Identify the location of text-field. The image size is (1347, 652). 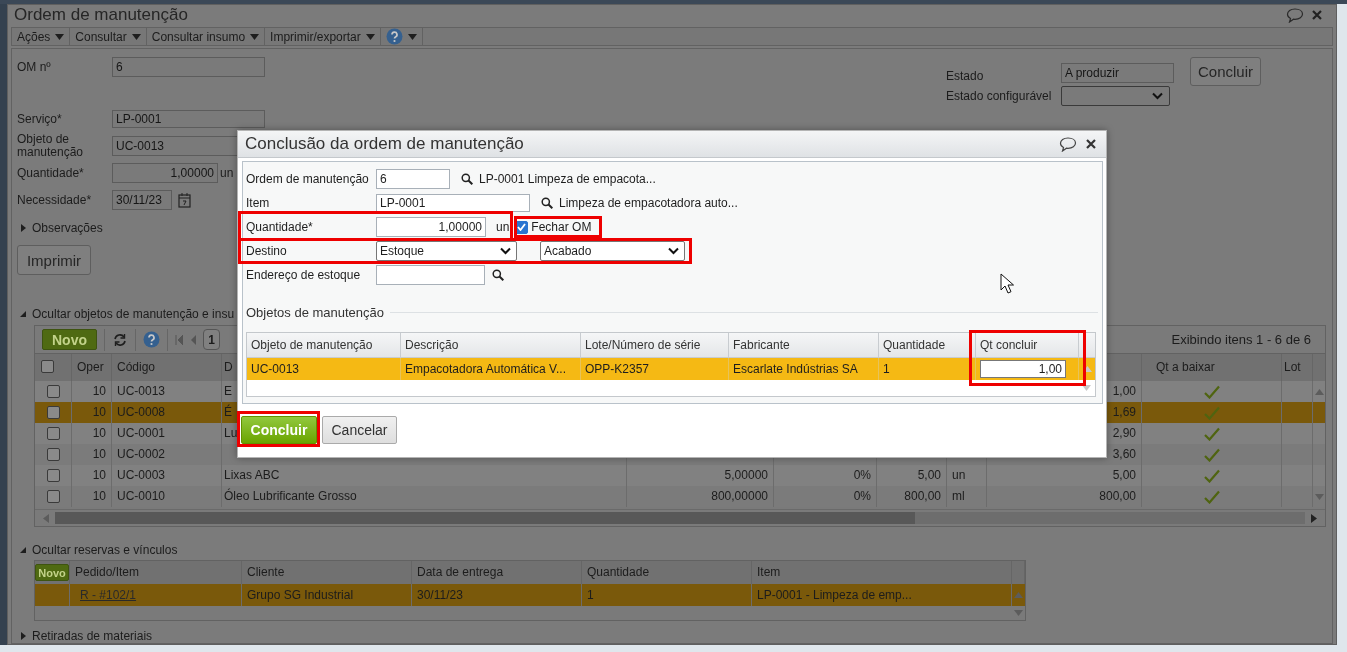
(430, 275).